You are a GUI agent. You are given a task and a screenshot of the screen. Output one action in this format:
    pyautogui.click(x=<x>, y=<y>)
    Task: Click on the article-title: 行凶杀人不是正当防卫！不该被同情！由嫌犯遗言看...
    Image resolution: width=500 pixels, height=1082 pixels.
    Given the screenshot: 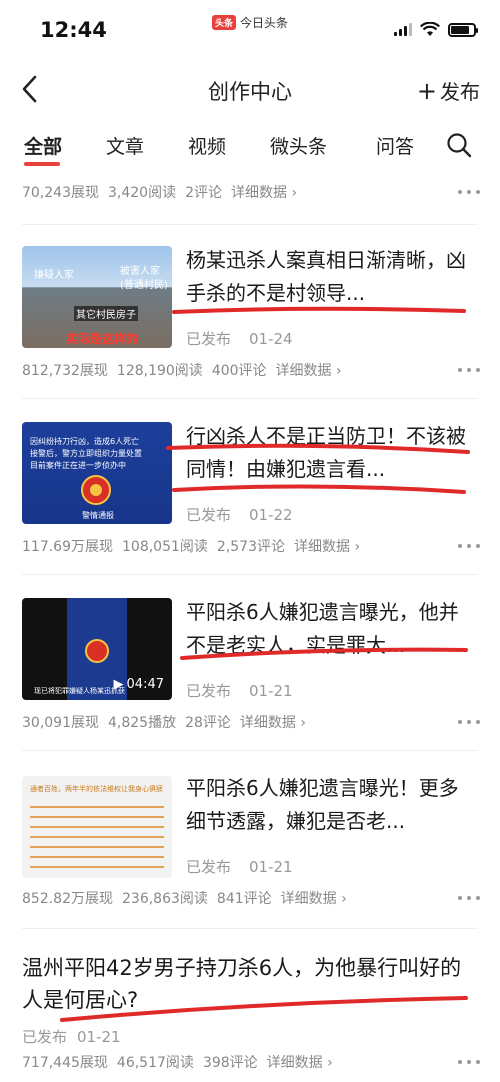 What is the action you would take?
    pyautogui.click(x=331, y=453)
    